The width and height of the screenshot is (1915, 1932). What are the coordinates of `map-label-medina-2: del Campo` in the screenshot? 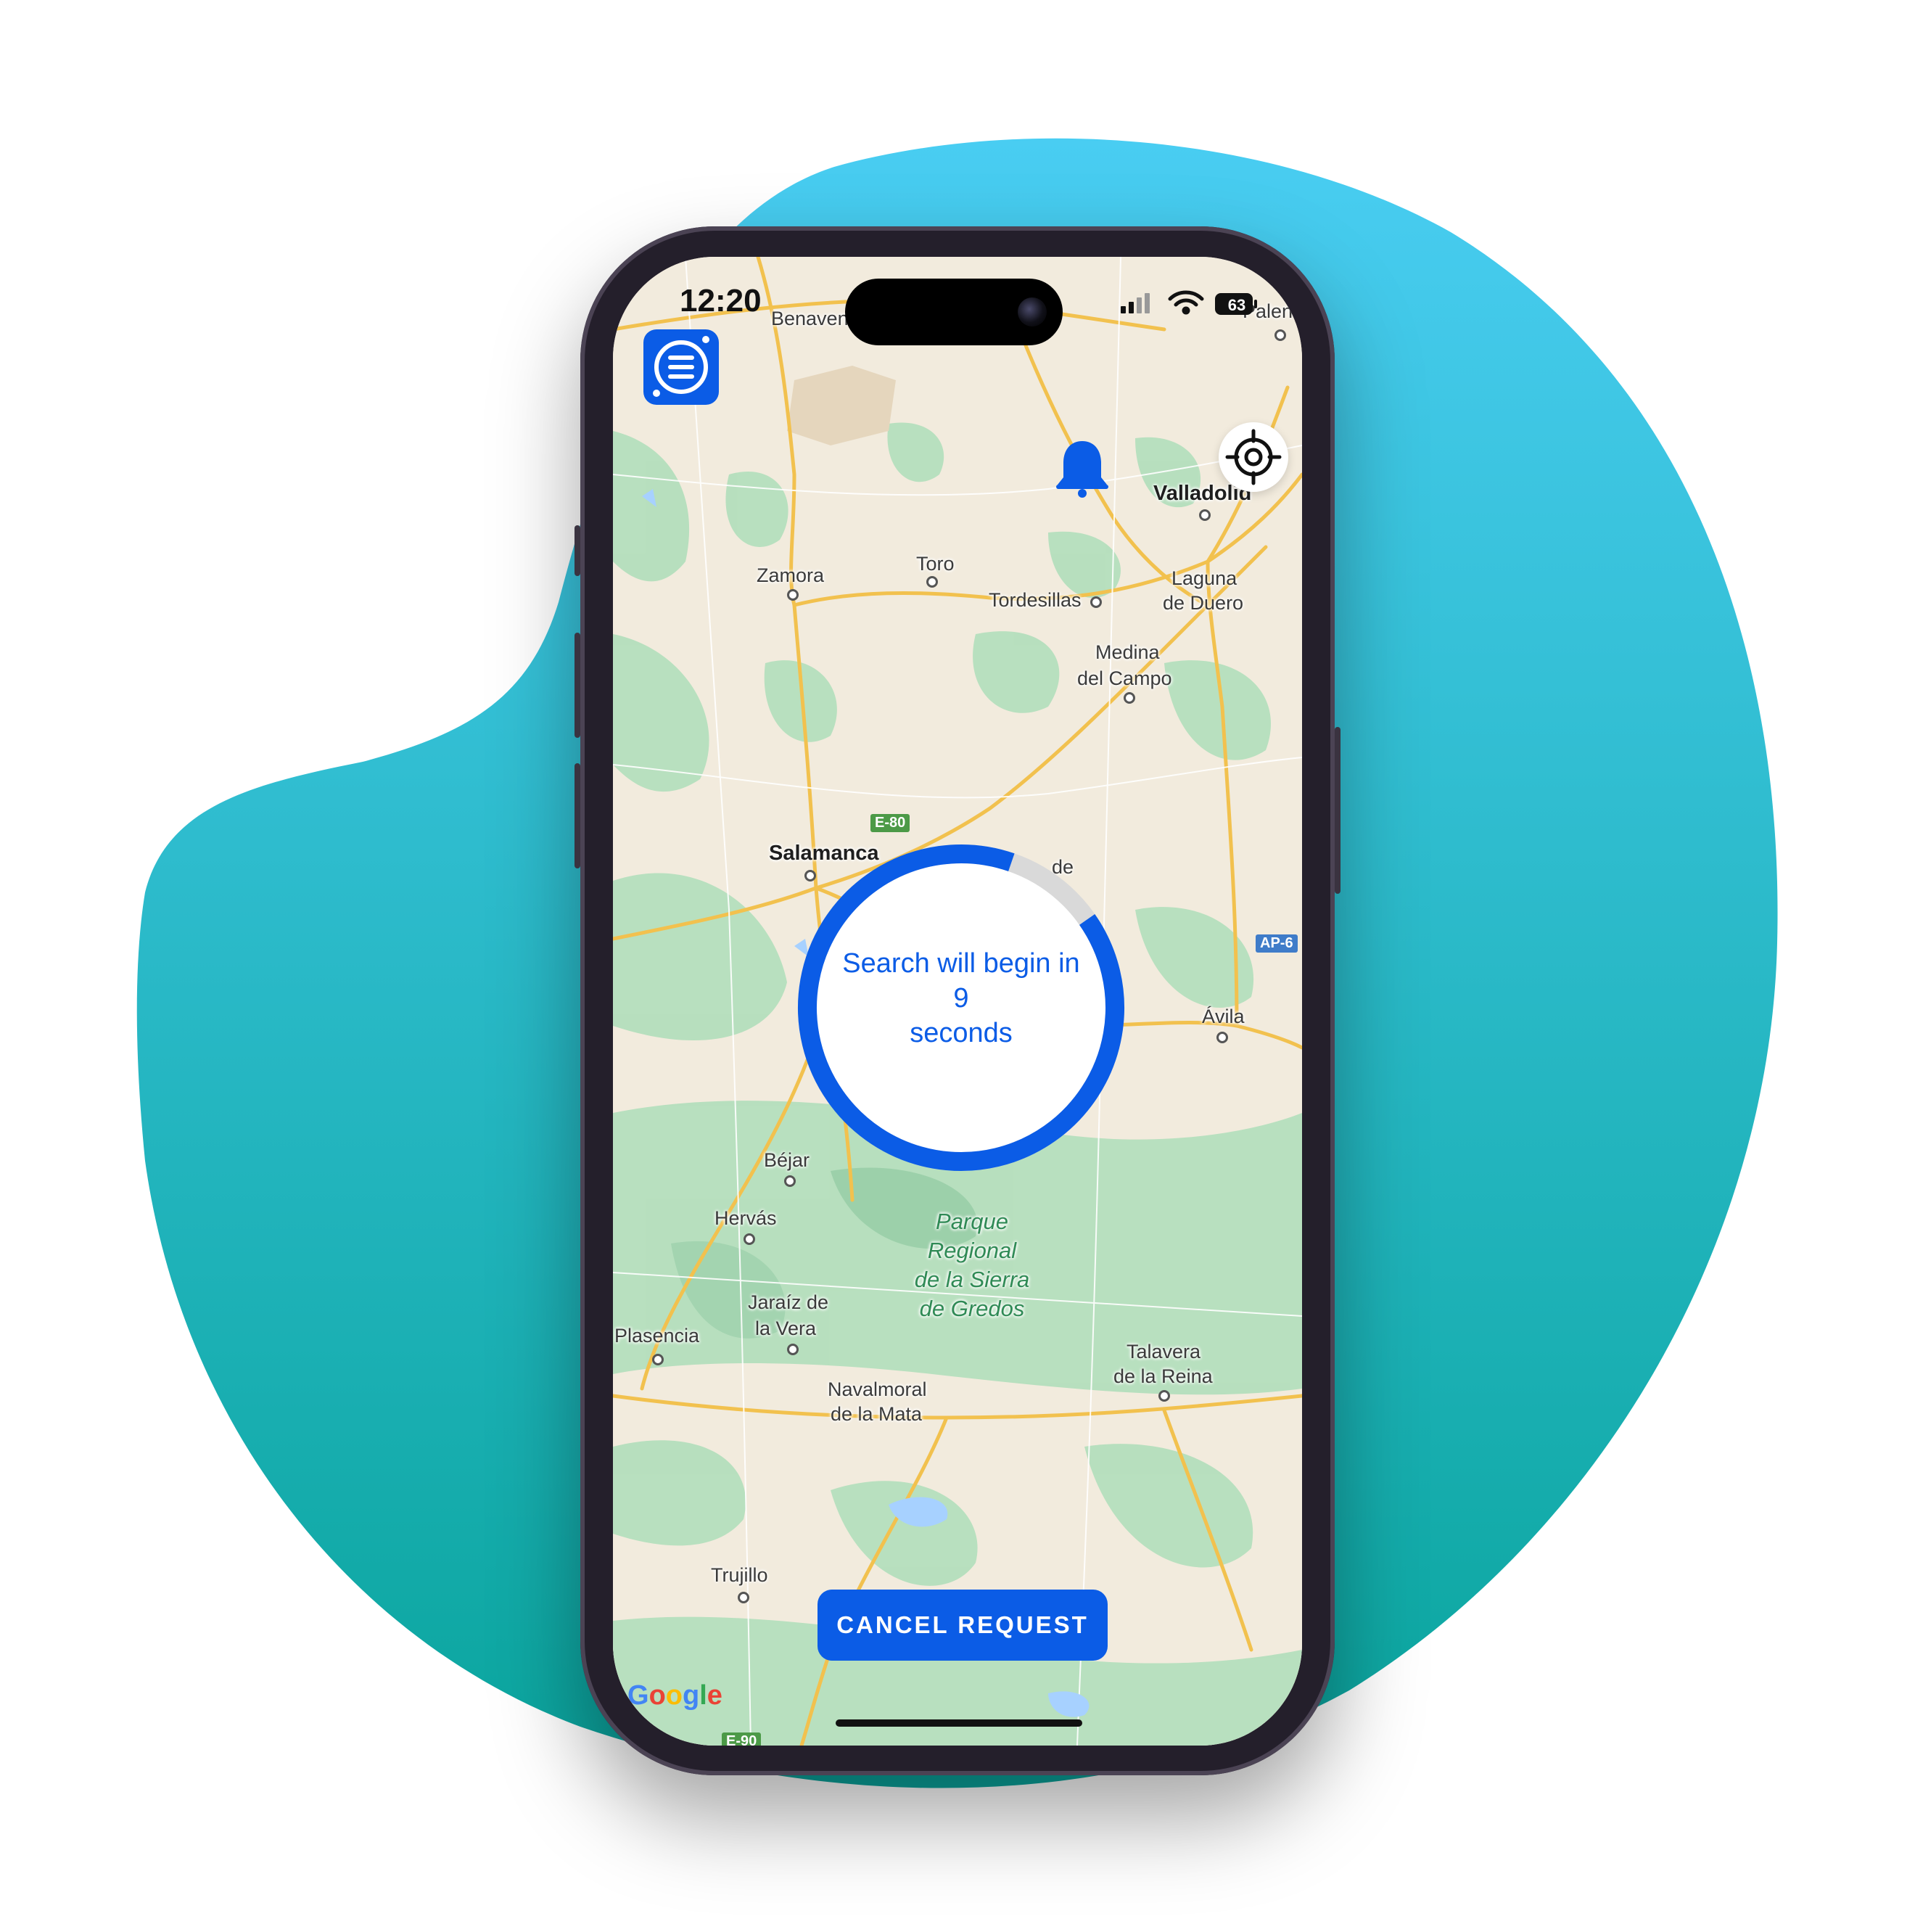 It's located at (1124, 678).